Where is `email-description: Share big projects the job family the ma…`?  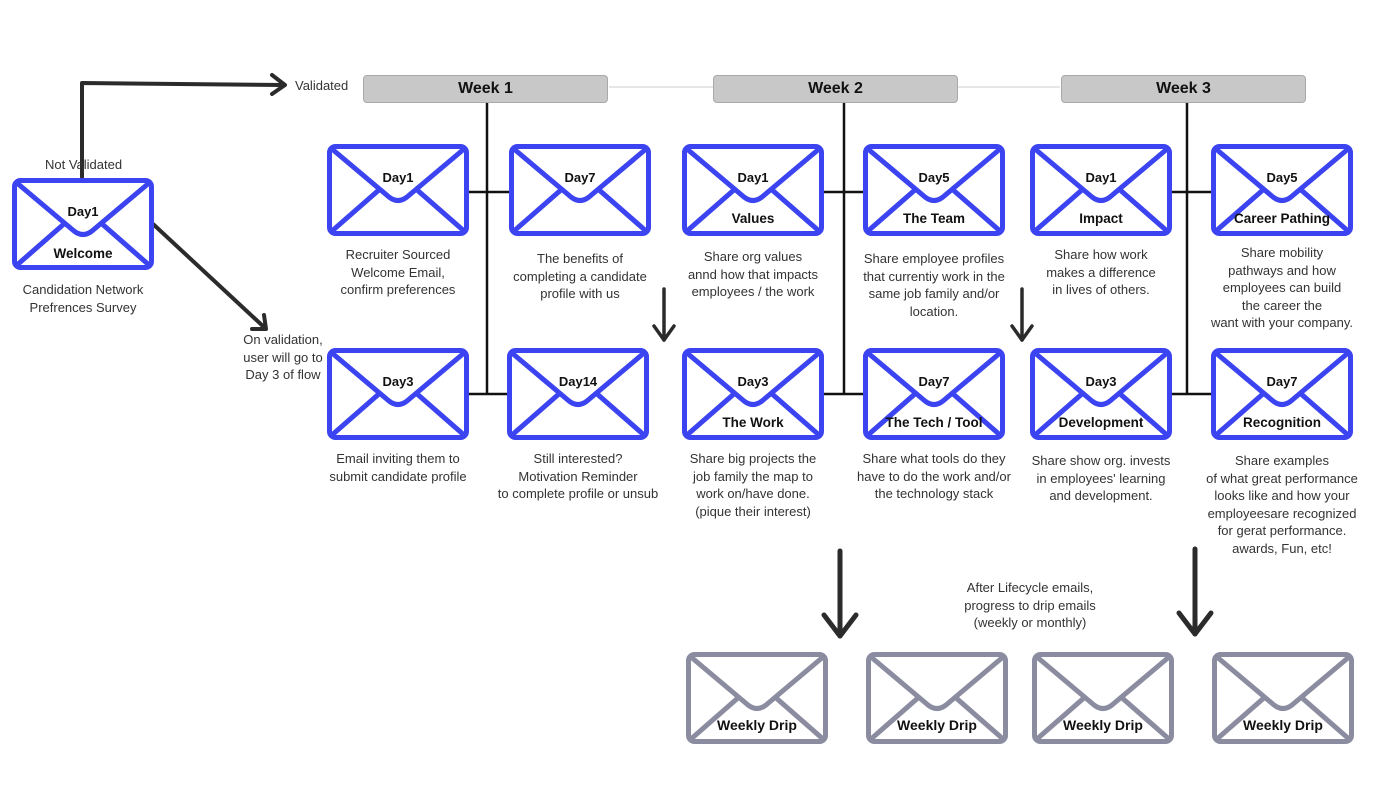
email-description: Share big projects the job family the ma… is located at coordinates (753, 485).